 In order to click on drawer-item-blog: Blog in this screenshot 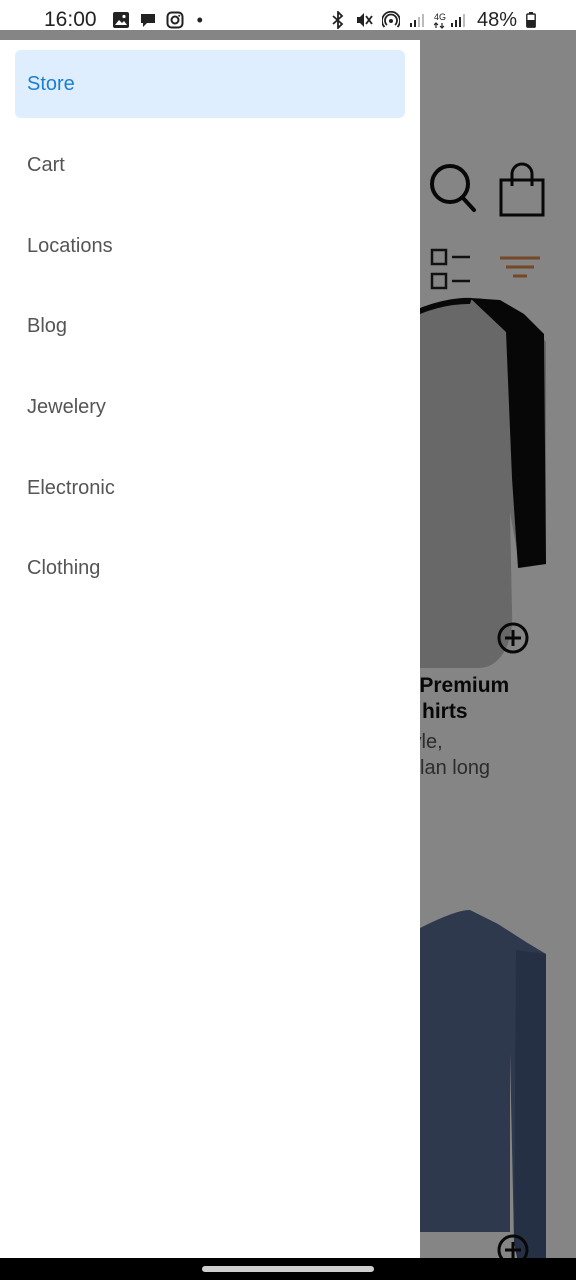, I will do `click(210, 326)`.